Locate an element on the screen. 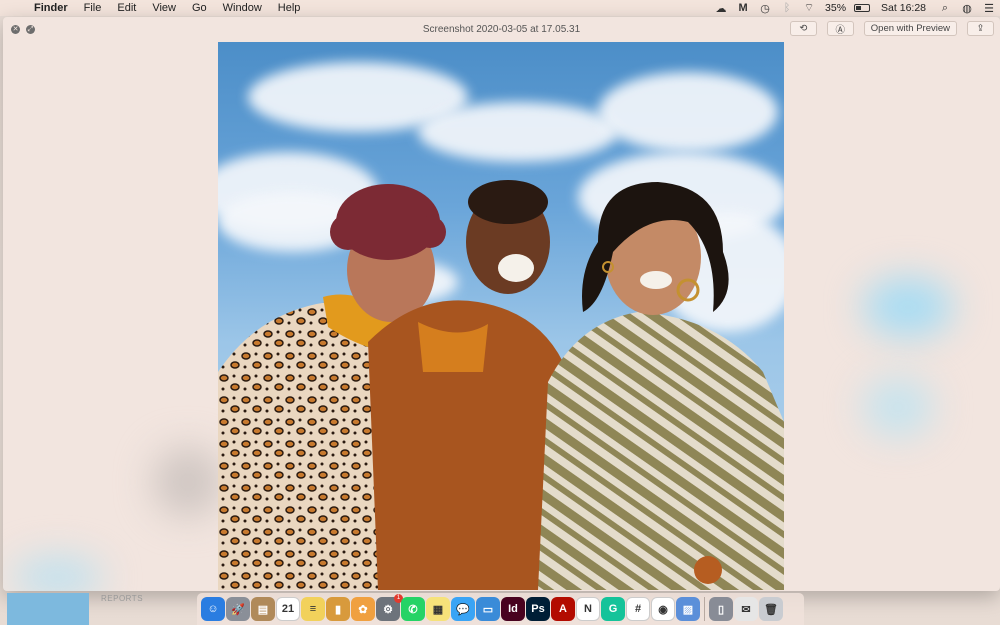  wifi-icon: ⌔ is located at coordinates (809, 8).